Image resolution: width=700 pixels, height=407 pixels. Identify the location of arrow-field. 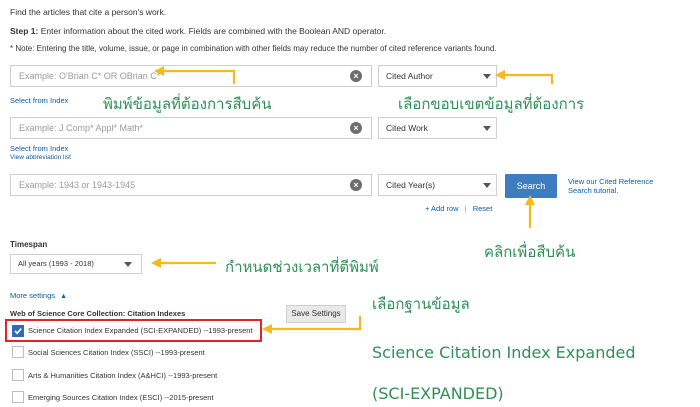
(528, 78).